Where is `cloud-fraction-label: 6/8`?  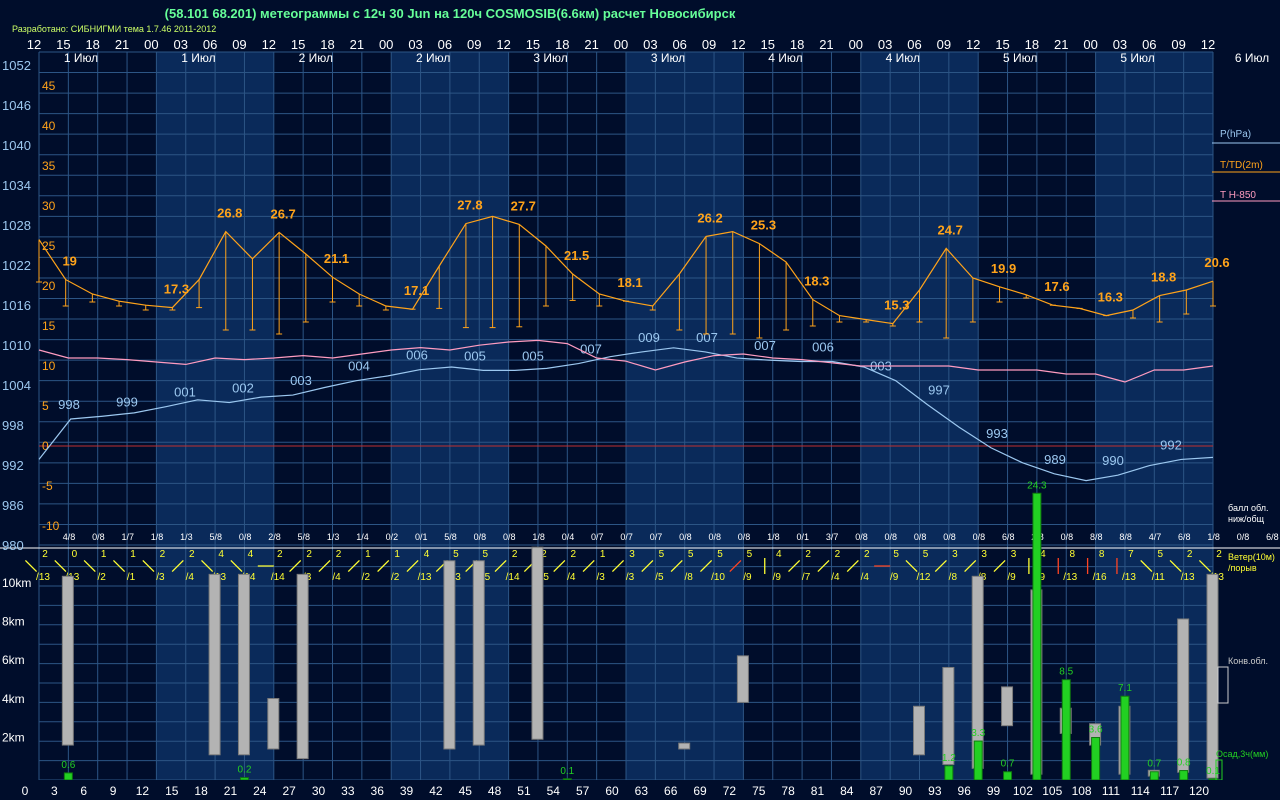
cloud-fraction-label: 6/8 is located at coordinates (1272, 537).